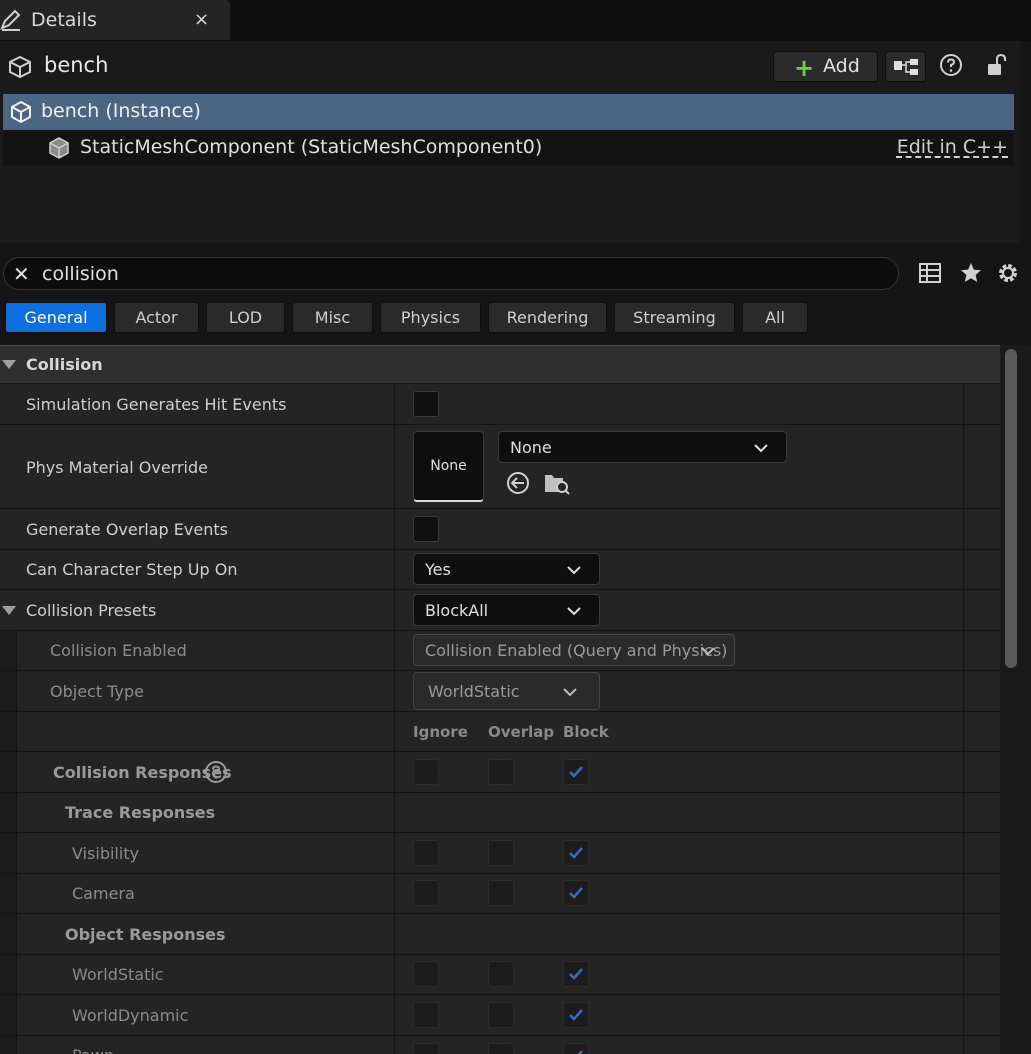 The width and height of the screenshot is (1031, 1054). I want to click on filter-all: All, so click(775, 317).